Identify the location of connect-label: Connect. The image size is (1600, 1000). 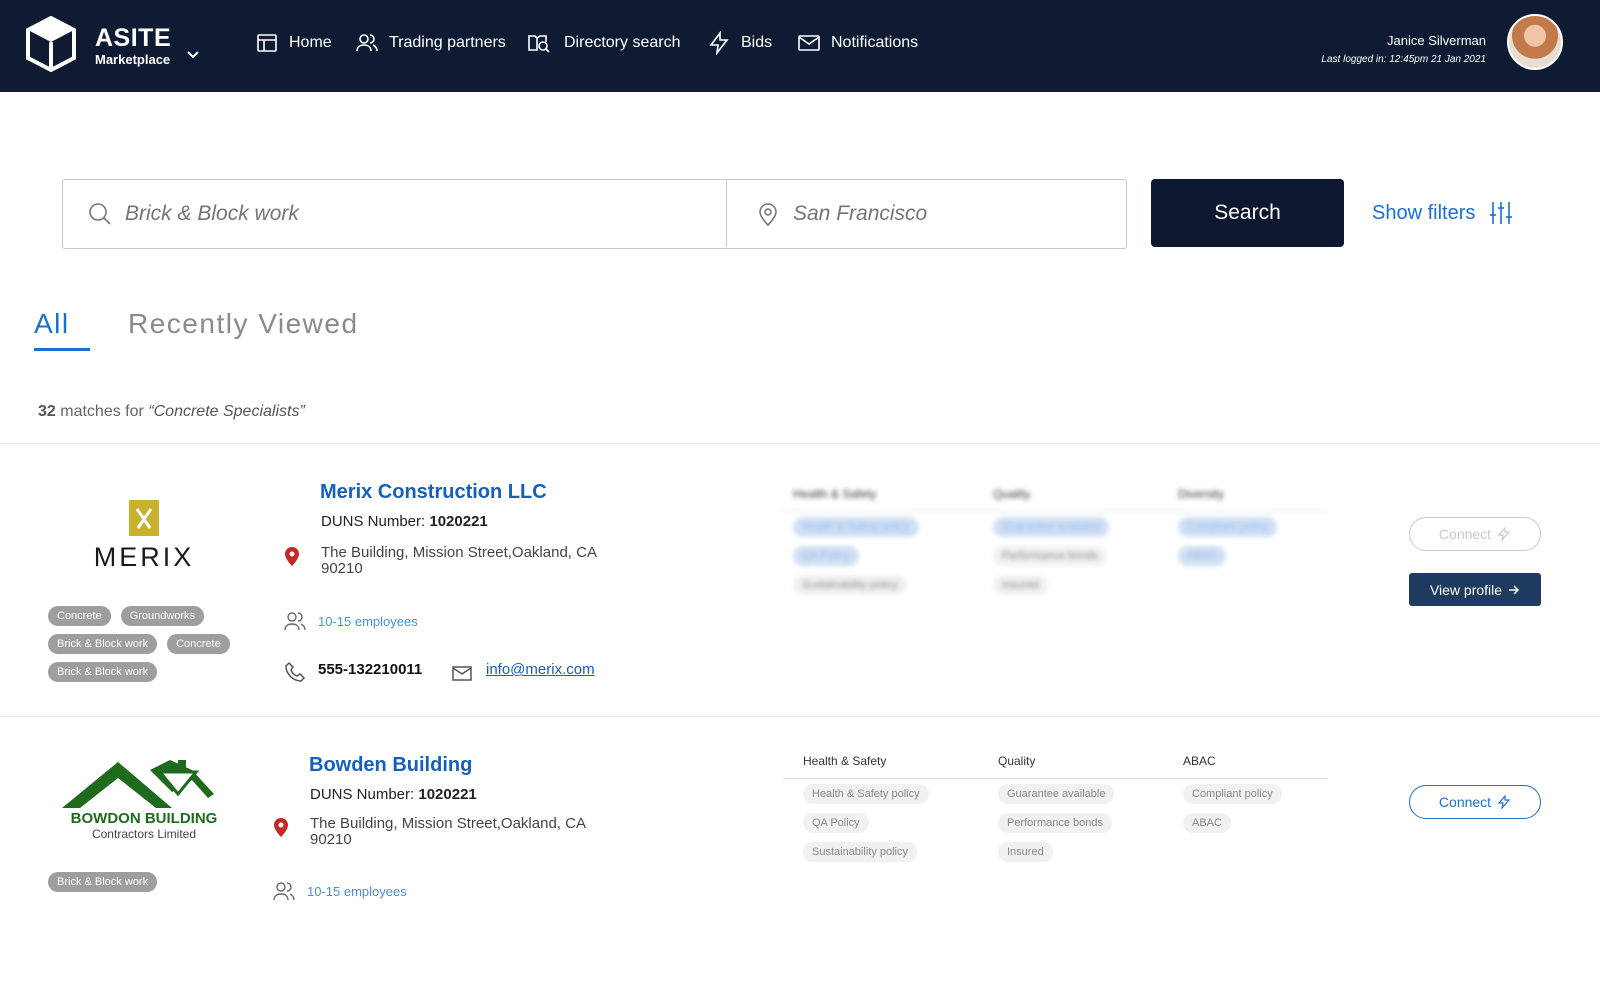
(1465, 802).